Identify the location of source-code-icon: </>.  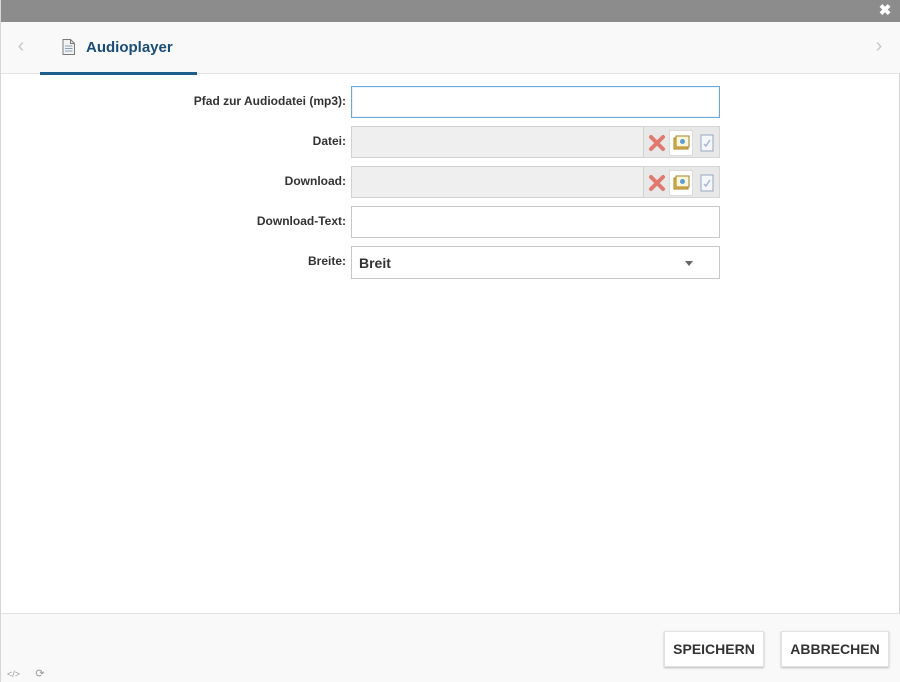
(13, 674).